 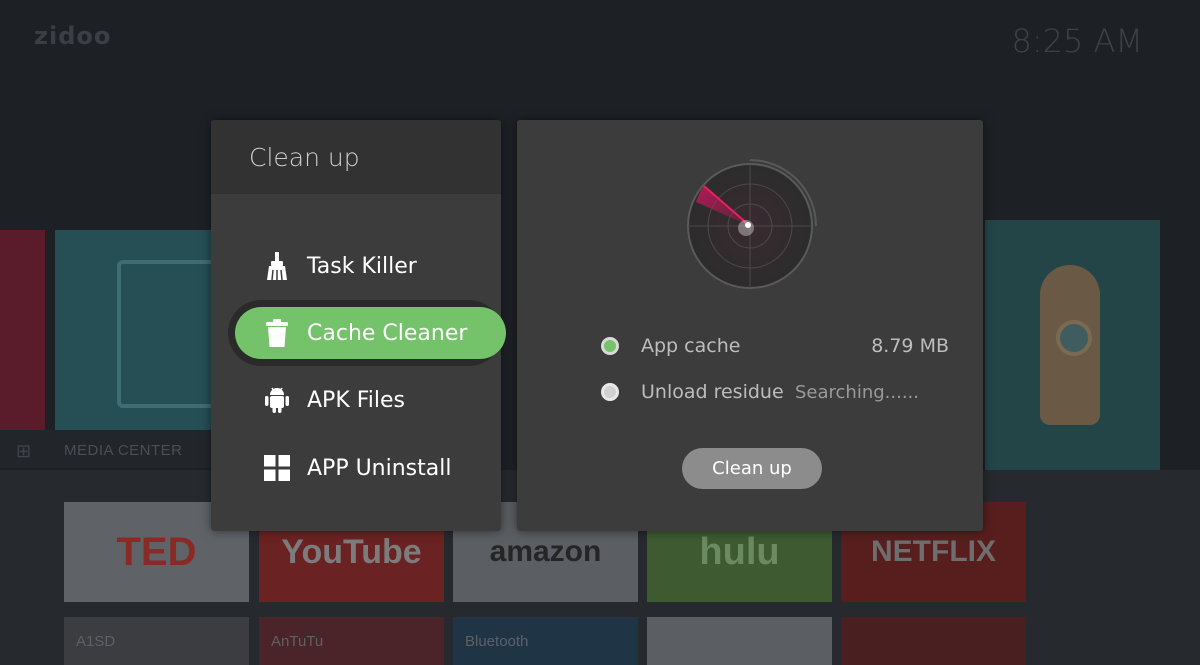 What do you see at coordinates (277, 468) in the screenshot?
I see `grid-icon` at bounding box center [277, 468].